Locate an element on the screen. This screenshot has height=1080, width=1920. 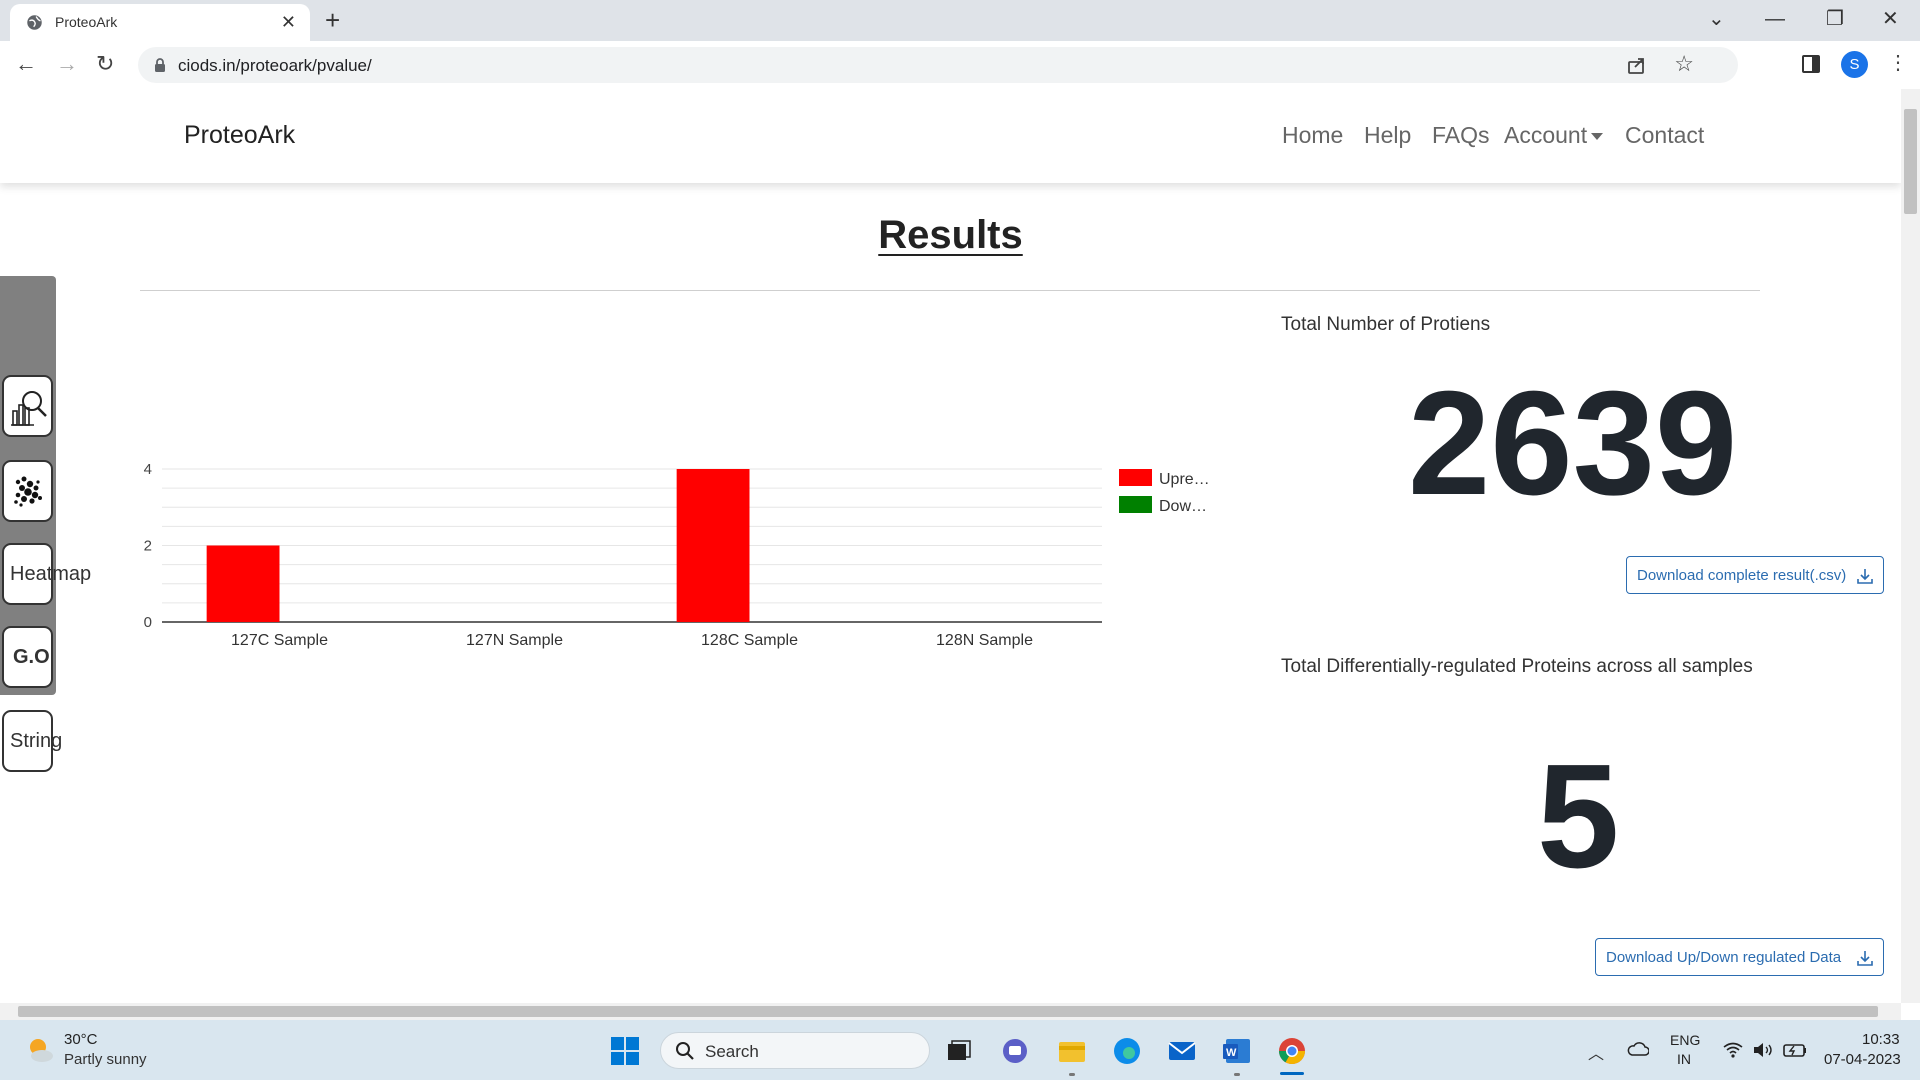
tool-heatmap-button: Heatmap is located at coordinates (46, 574).